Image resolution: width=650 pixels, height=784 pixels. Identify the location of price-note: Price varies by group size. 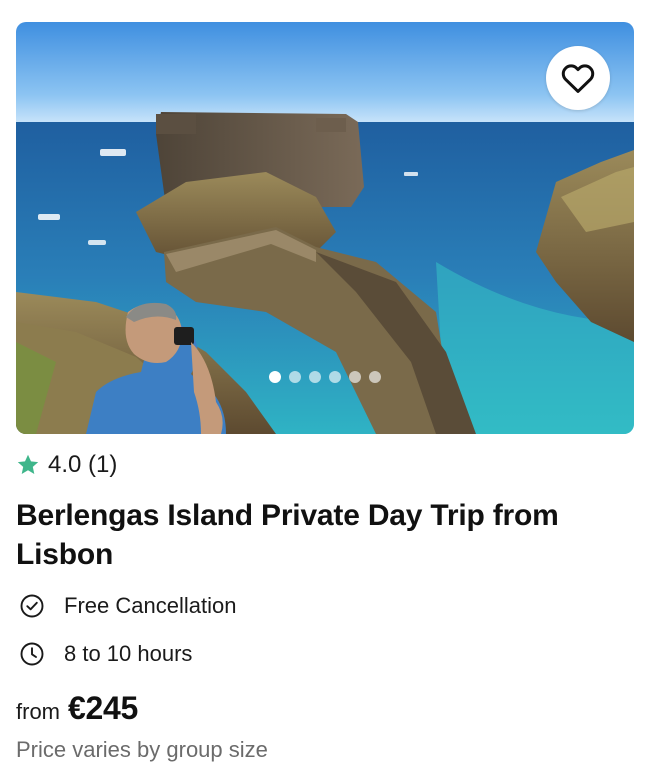
(142, 749).